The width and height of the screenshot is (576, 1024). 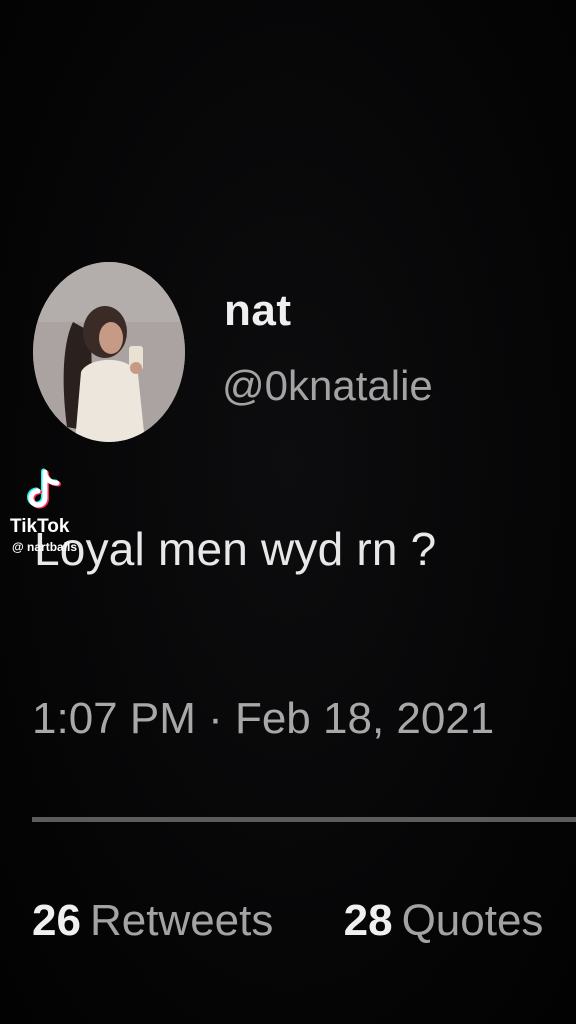 What do you see at coordinates (263, 719) in the screenshot?
I see `tweet-timestamp: 1:07 PM · Feb 18, 2021` at bounding box center [263, 719].